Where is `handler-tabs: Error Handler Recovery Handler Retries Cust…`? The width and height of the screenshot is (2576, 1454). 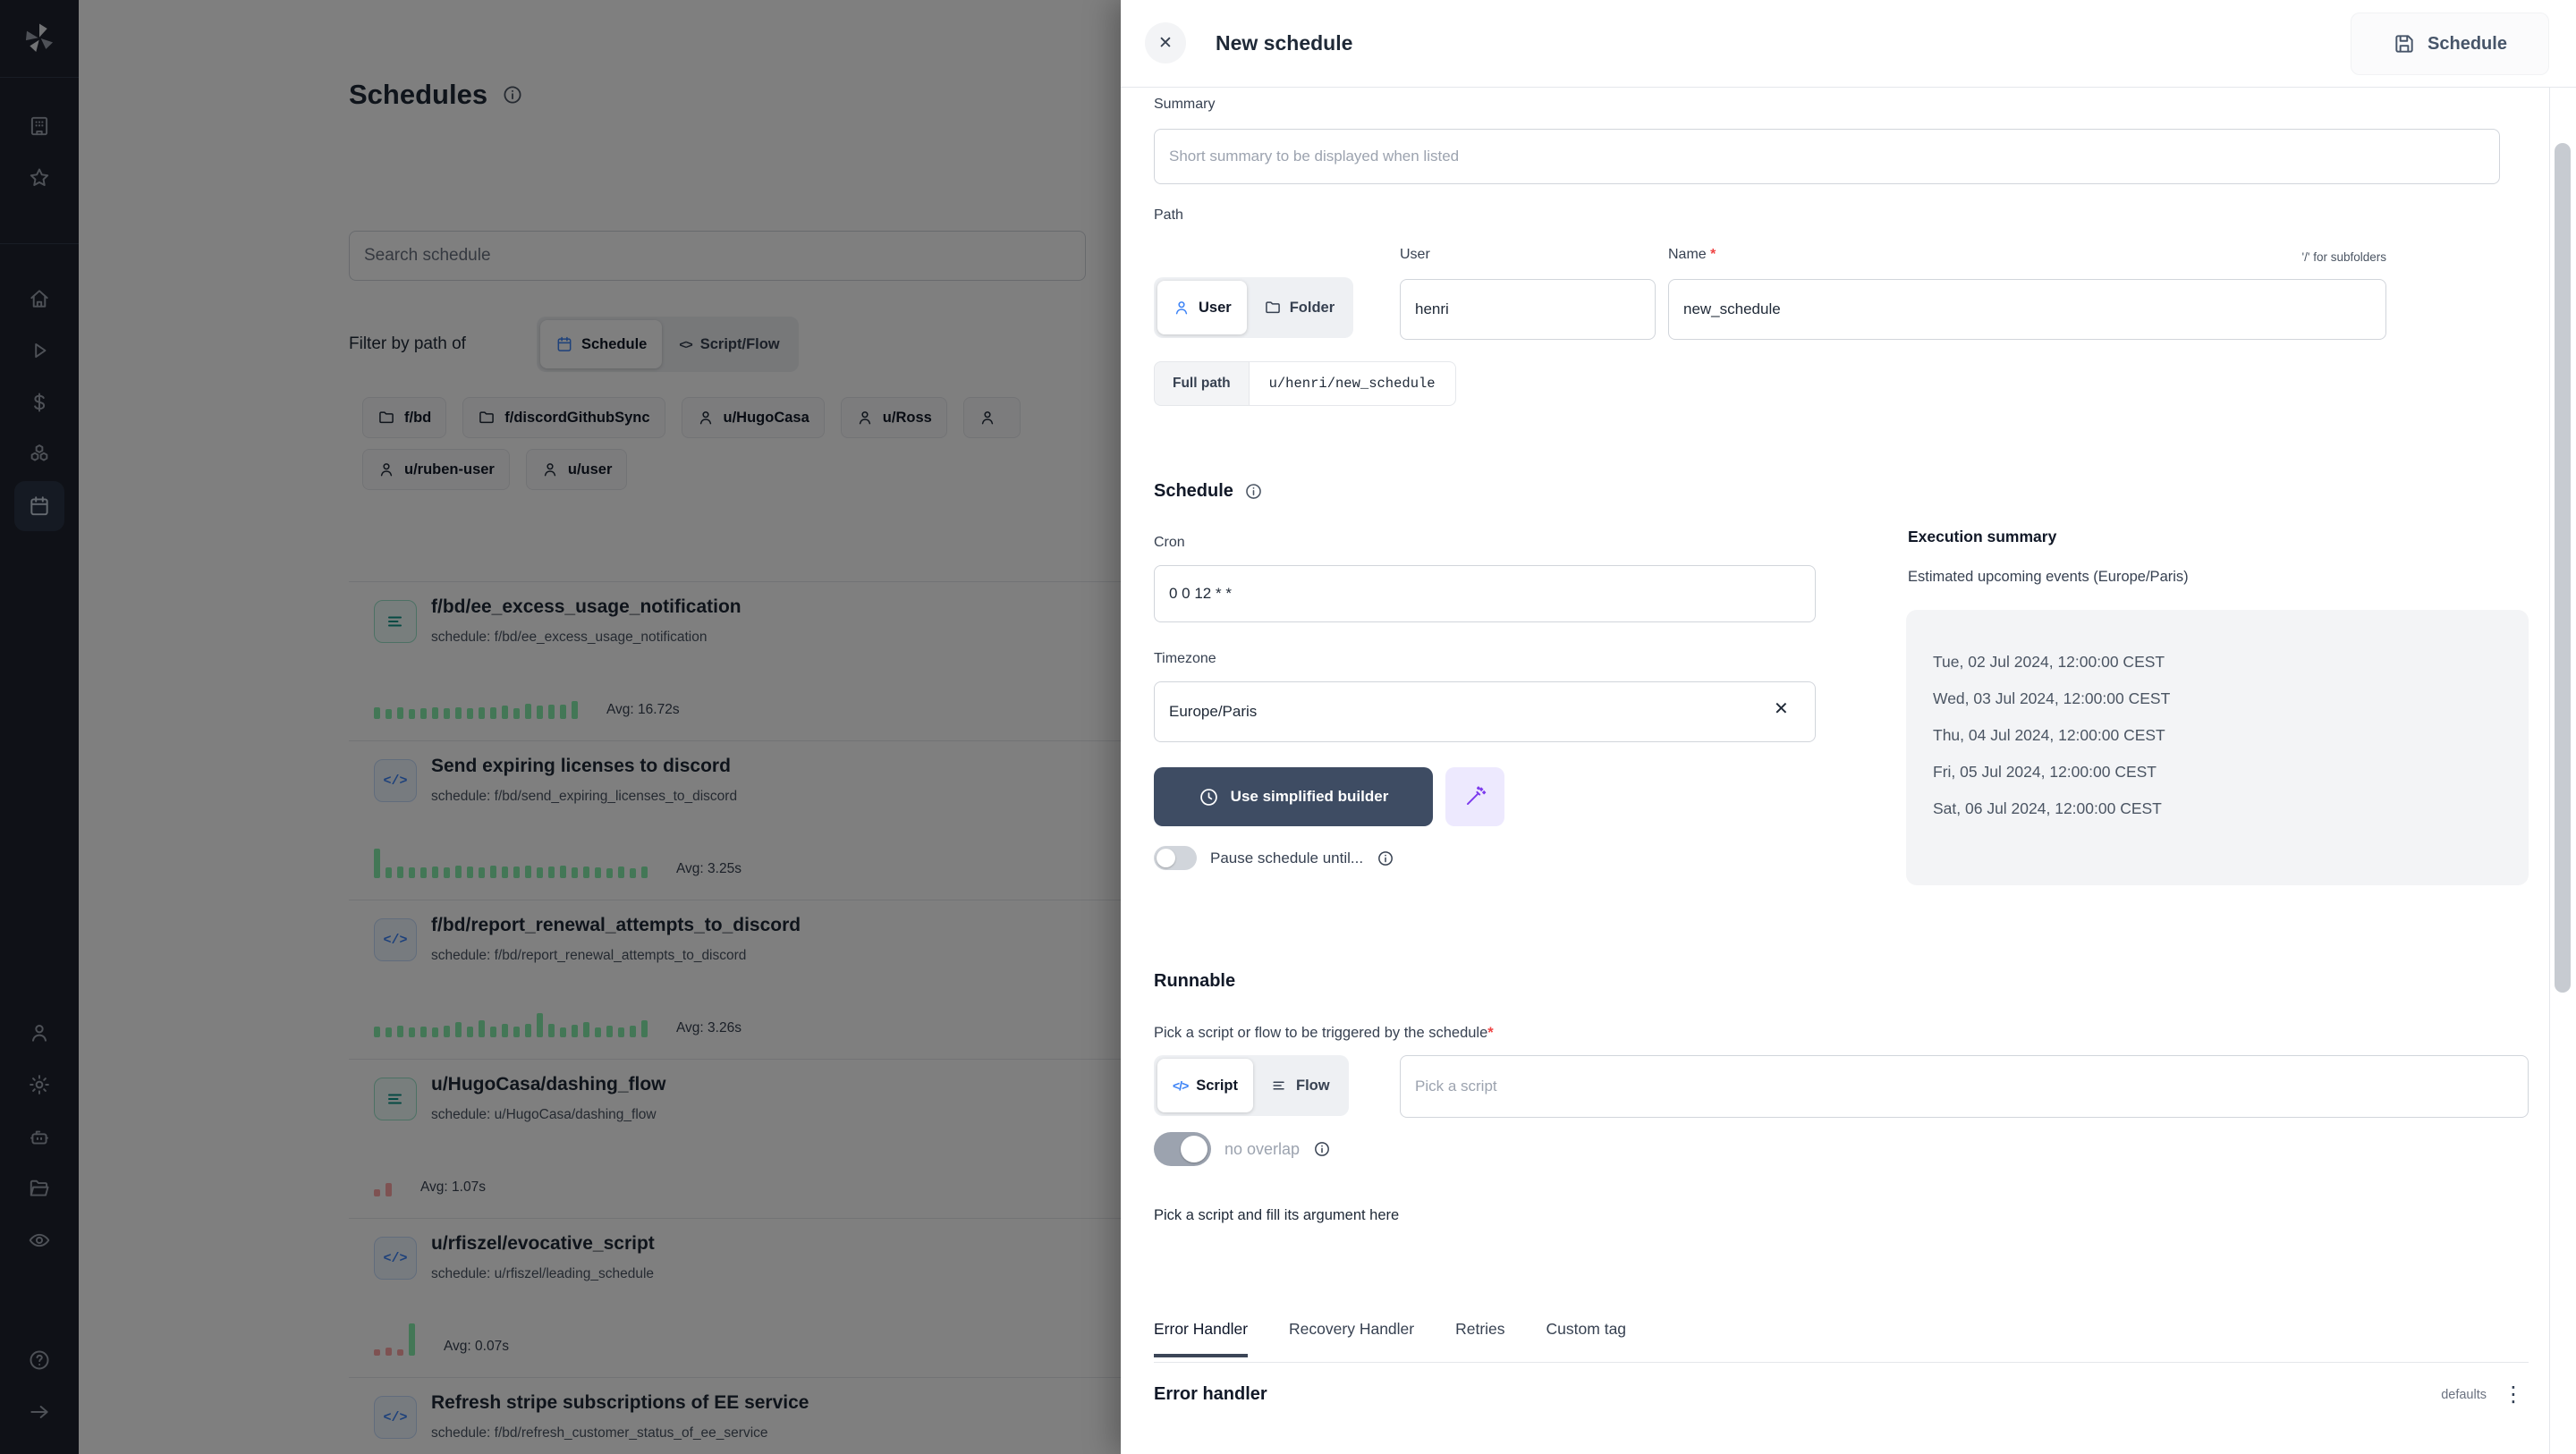 handler-tabs: Error Handler Recovery Handler Retries Cust… is located at coordinates (1390, 1338).